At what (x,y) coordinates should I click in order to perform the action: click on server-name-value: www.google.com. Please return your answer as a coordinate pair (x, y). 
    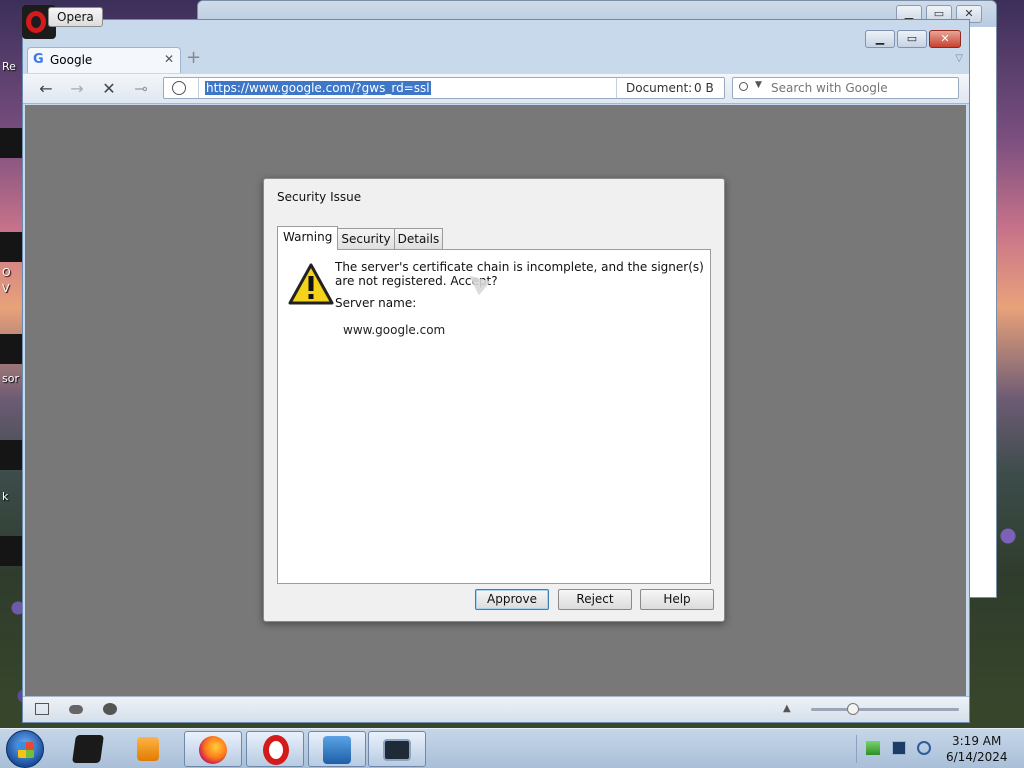
    Looking at the image, I should click on (394, 330).